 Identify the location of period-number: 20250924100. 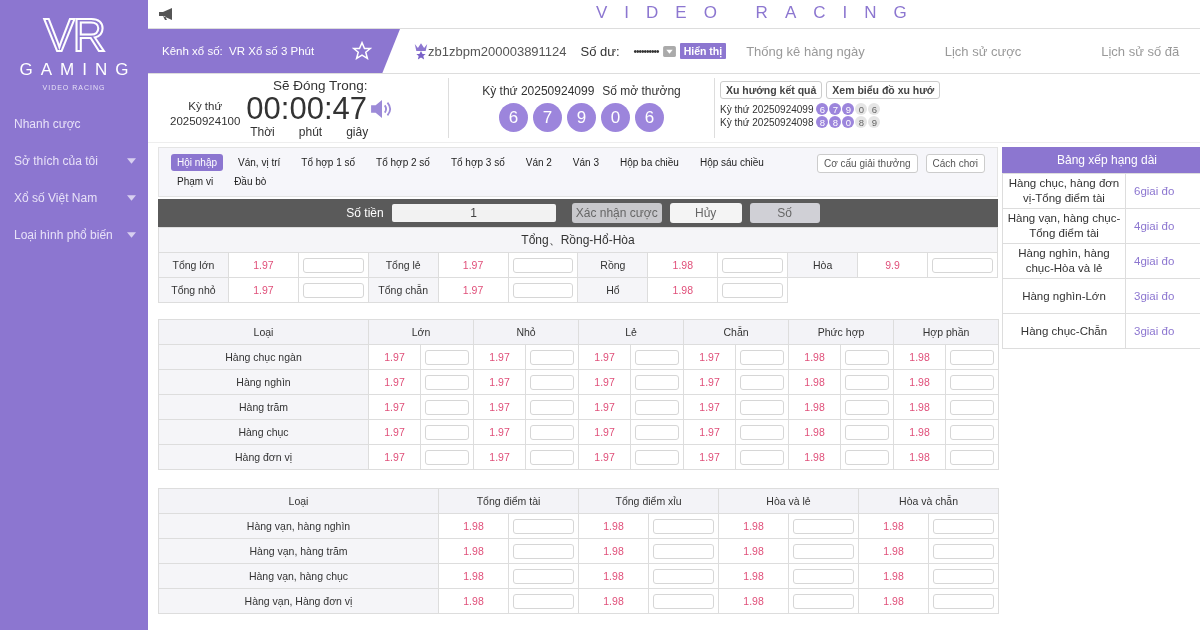
(205, 121).